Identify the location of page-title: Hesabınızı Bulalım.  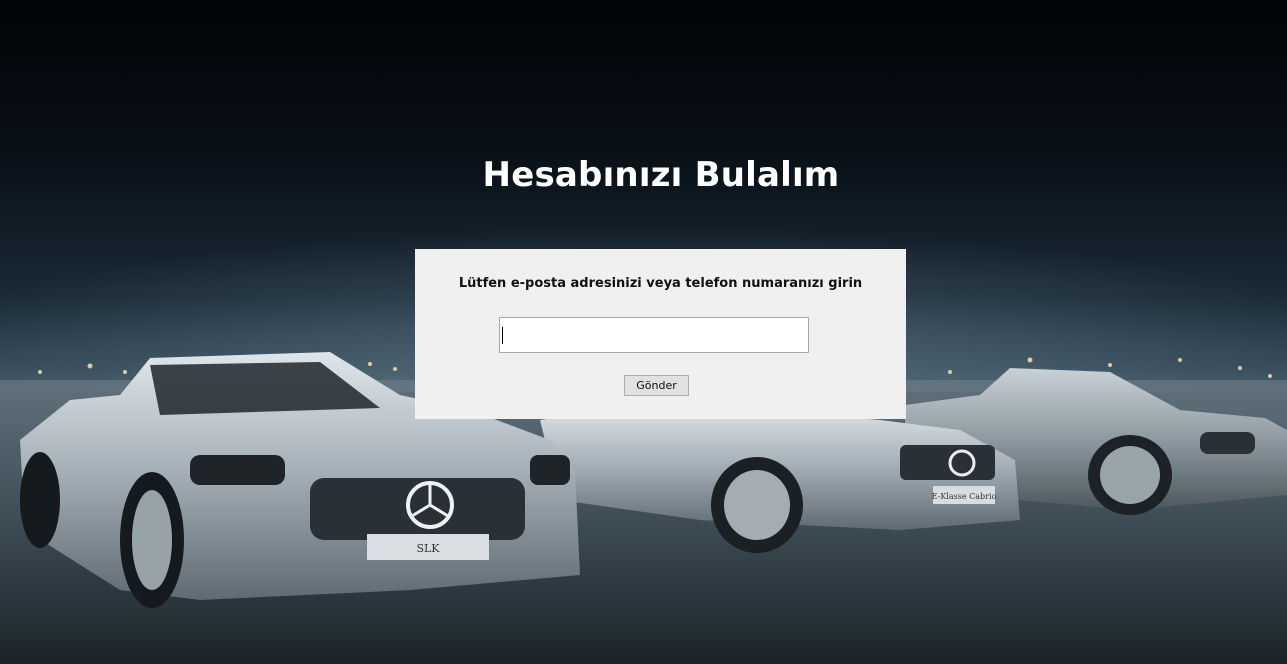
(661, 175).